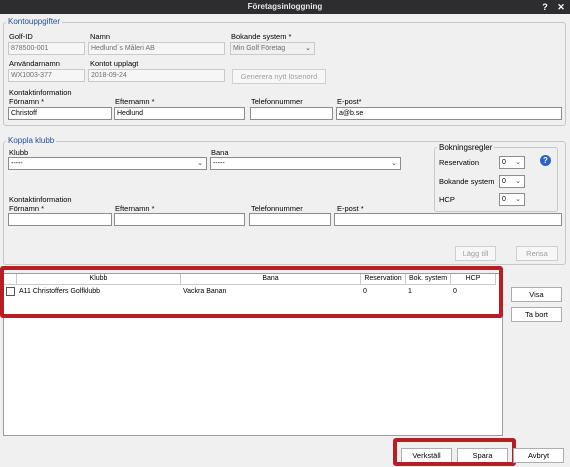  I want to click on reservation-value: 0, so click(504, 162).